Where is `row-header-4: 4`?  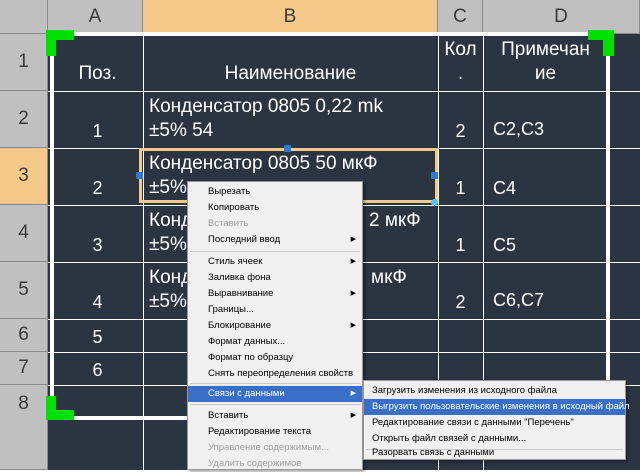
row-header-4: 4 is located at coordinates (24, 233).